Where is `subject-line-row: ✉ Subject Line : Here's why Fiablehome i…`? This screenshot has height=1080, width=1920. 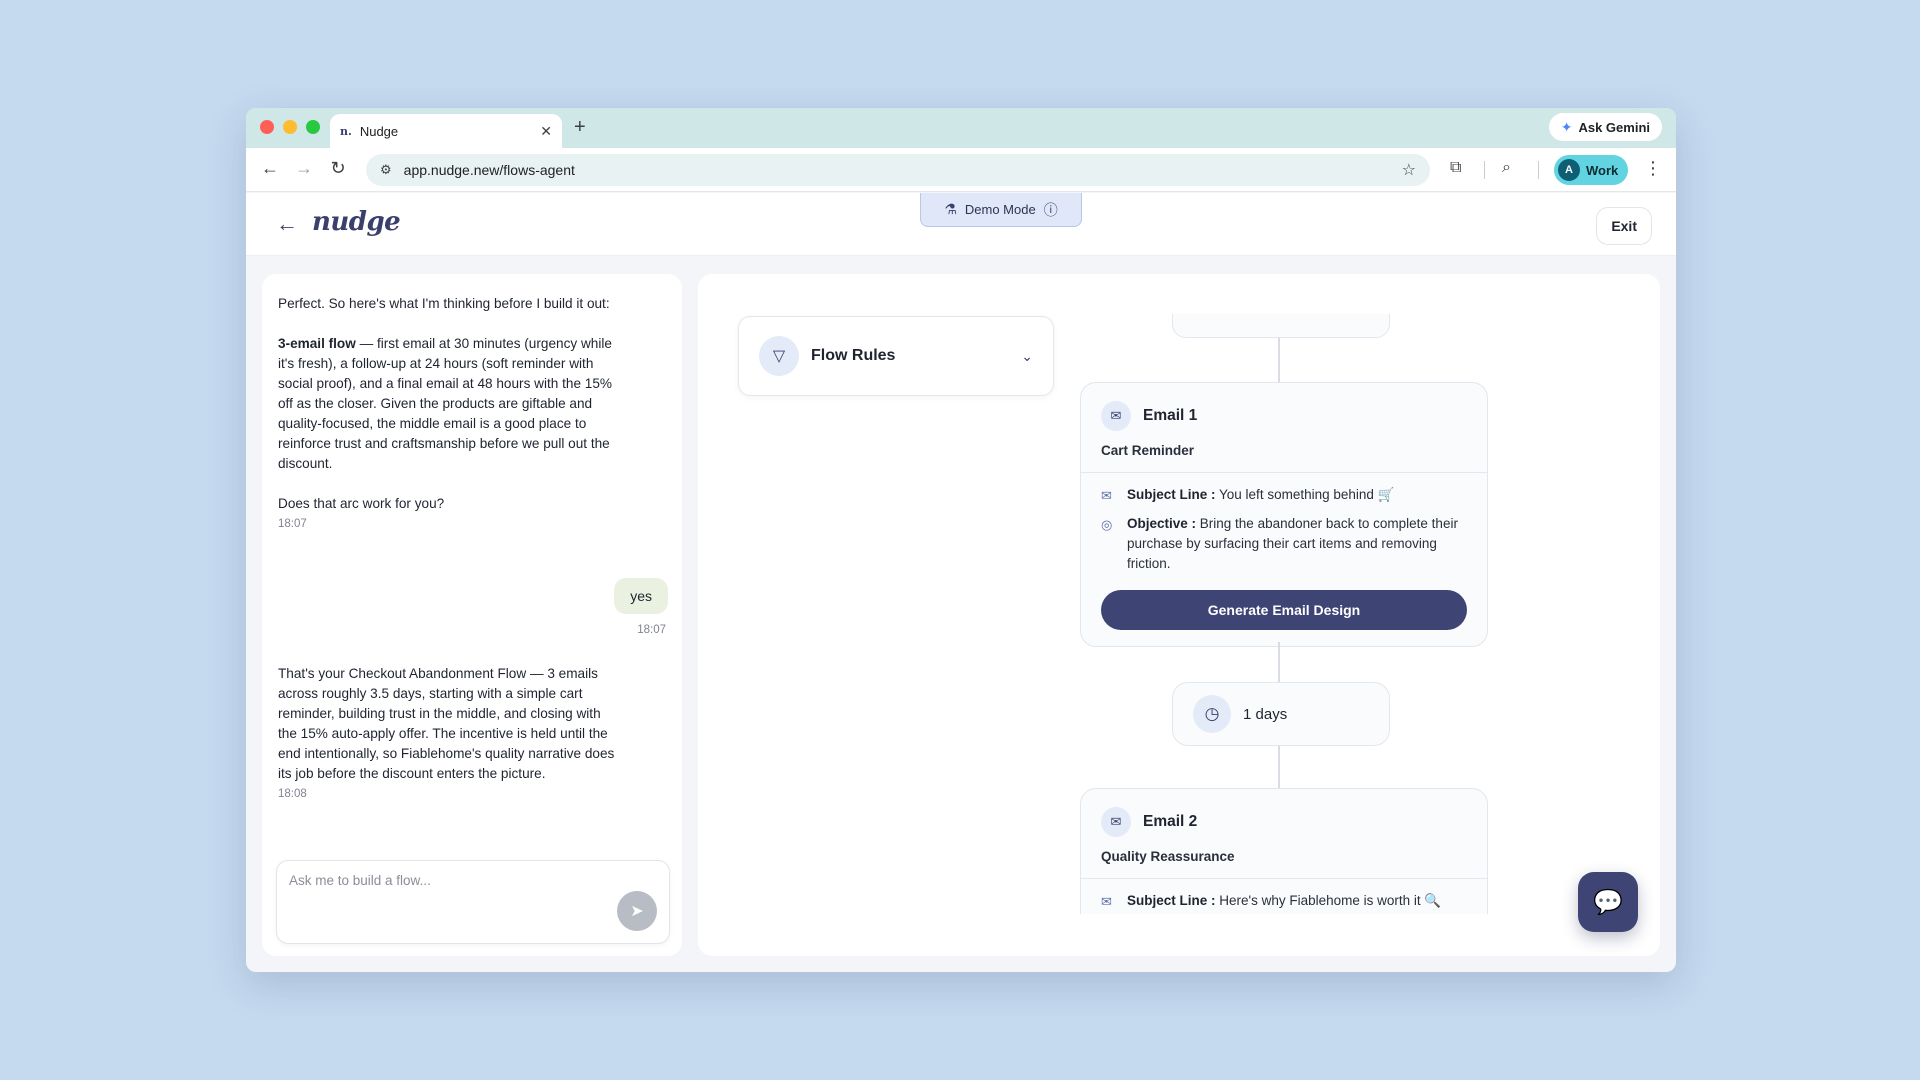
subject-line-row: ✉ Subject Line : Here's why Fiablehome i… is located at coordinates (1284, 901).